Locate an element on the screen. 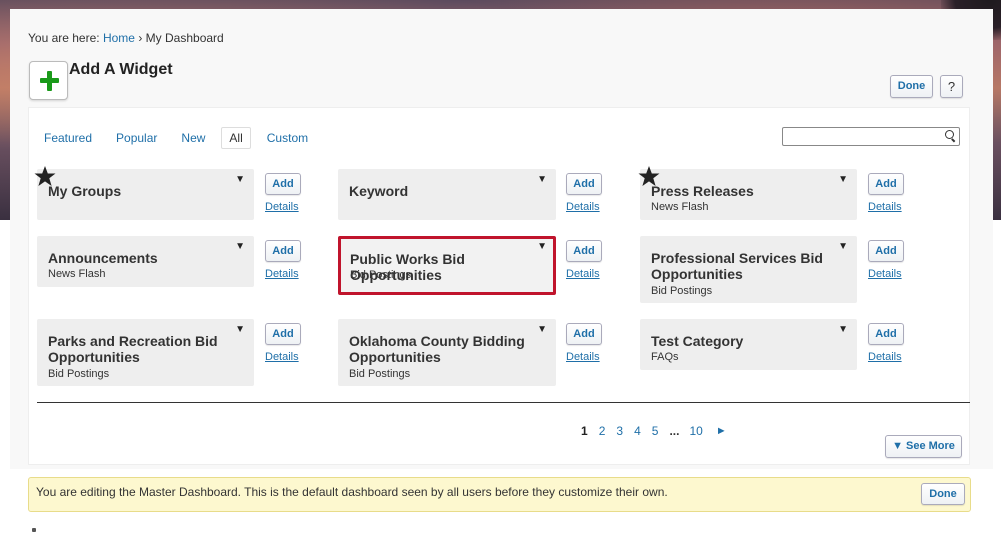 The image size is (1001, 533). search-icon is located at coordinates (950, 136).